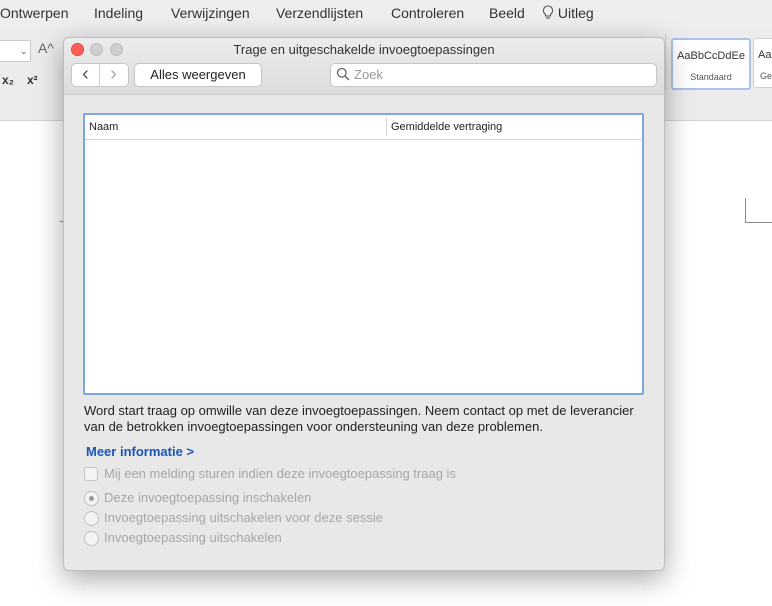  Describe the element at coordinates (140, 451) in the screenshot. I see `more-info-link: Meer informatie >` at that location.